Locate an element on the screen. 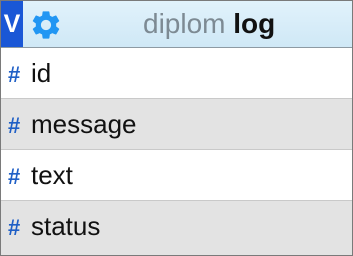 The image size is (353, 256). table-name: log is located at coordinates (254, 23).